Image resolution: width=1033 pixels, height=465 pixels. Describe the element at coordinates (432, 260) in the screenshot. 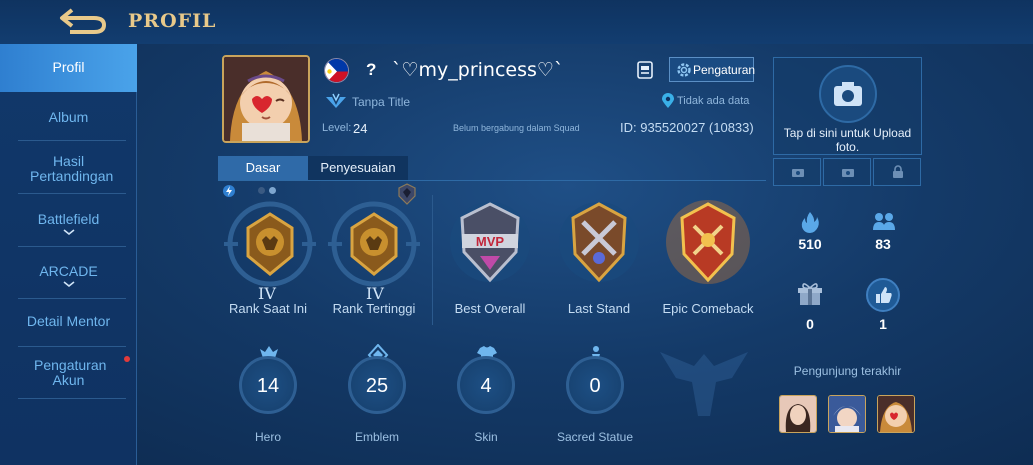

I see `medal-divider` at that location.